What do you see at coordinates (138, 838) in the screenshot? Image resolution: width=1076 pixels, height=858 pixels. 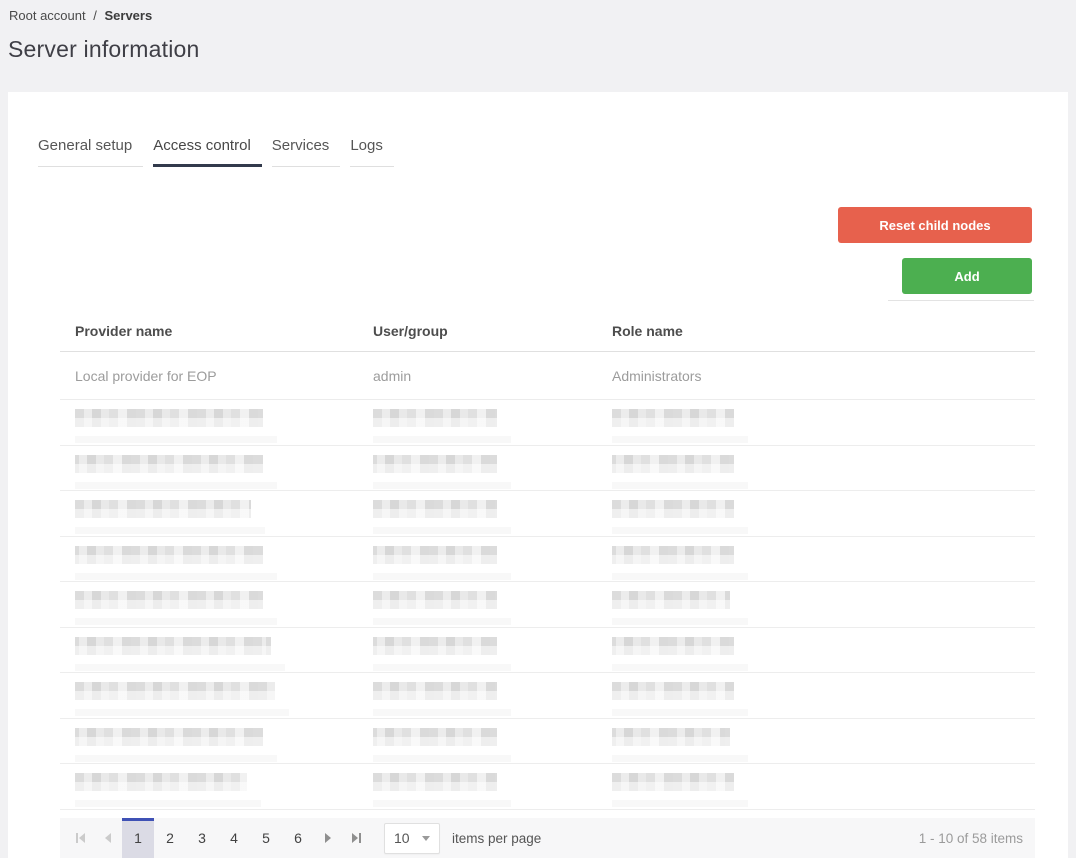 I see `page-button-1: 1` at bounding box center [138, 838].